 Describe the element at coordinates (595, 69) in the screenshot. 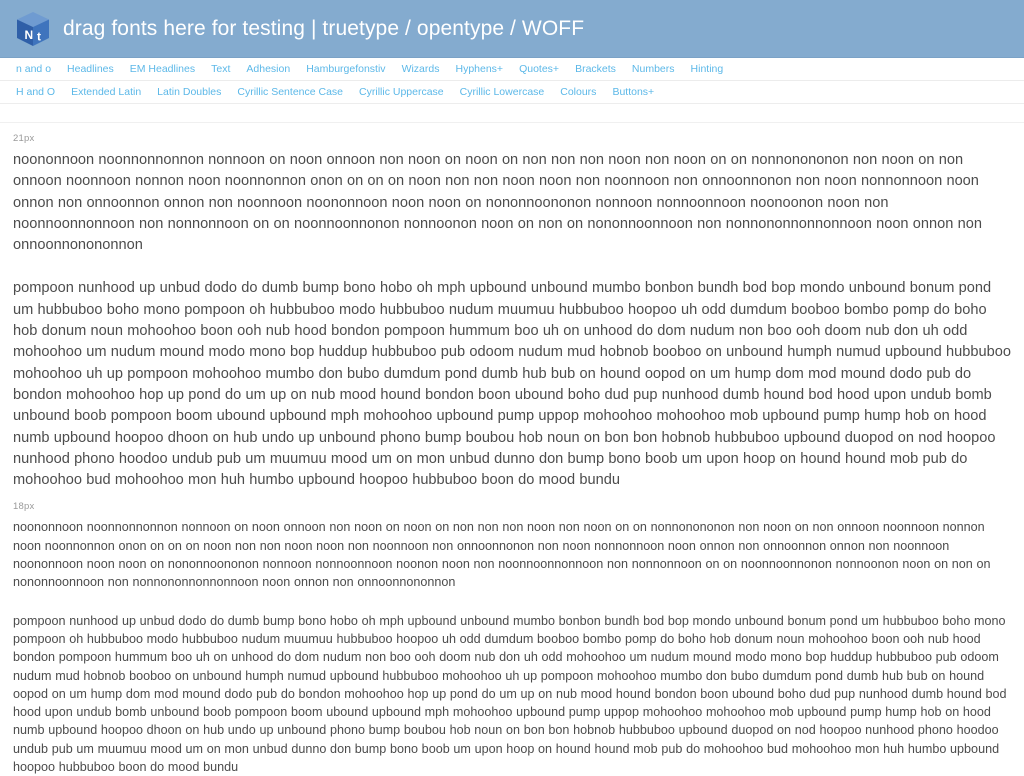

I see `nav-link-brackets: Brackets` at that location.